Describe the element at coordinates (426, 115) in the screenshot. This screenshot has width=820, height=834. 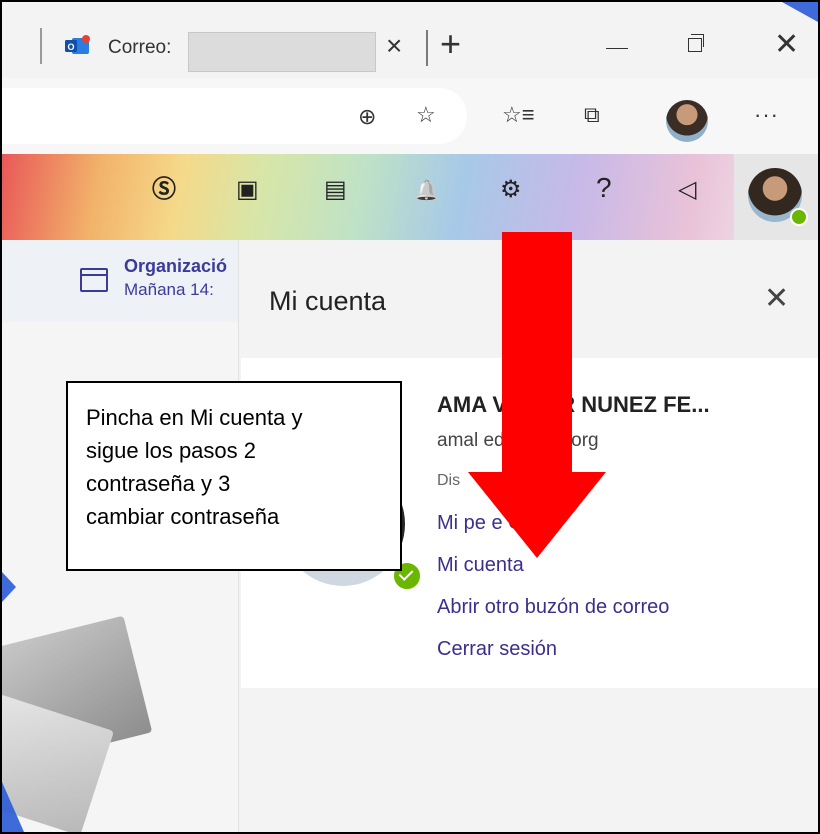
I see `favorite-star-icon: ☆` at that location.